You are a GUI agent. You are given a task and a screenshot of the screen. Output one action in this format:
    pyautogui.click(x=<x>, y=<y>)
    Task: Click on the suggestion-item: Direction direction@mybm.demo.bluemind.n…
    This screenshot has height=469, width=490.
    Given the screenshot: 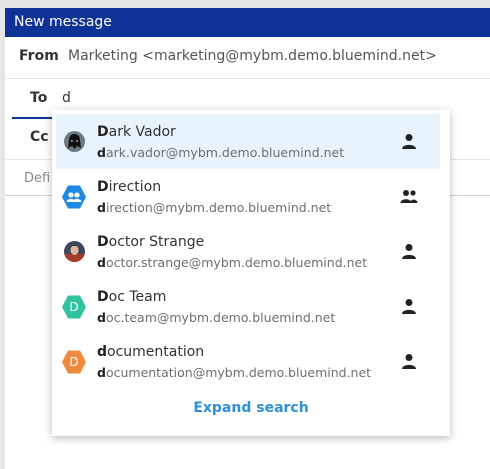 What is the action you would take?
    pyautogui.click(x=248, y=196)
    